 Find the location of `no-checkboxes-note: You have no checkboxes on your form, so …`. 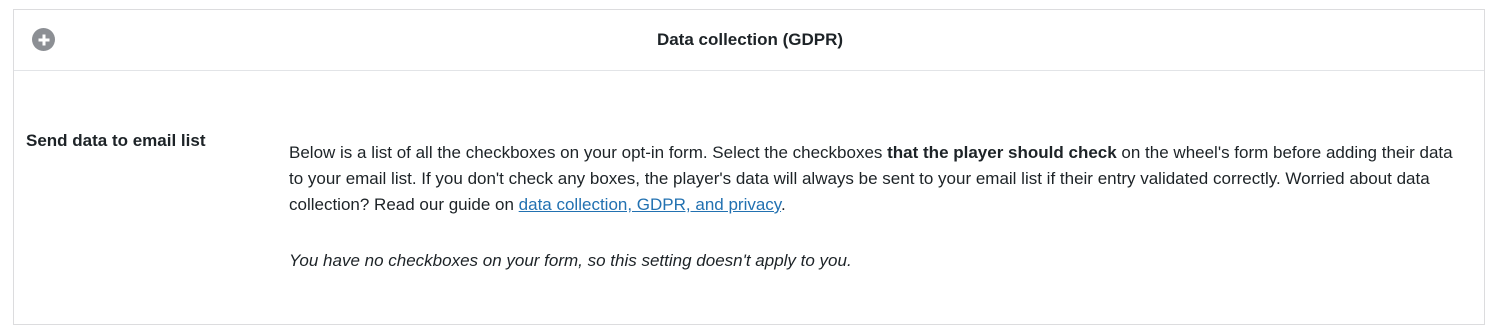

no-checkboxes-note: You have no checkboxes on your form, so … is located at coordinates (570, 260).